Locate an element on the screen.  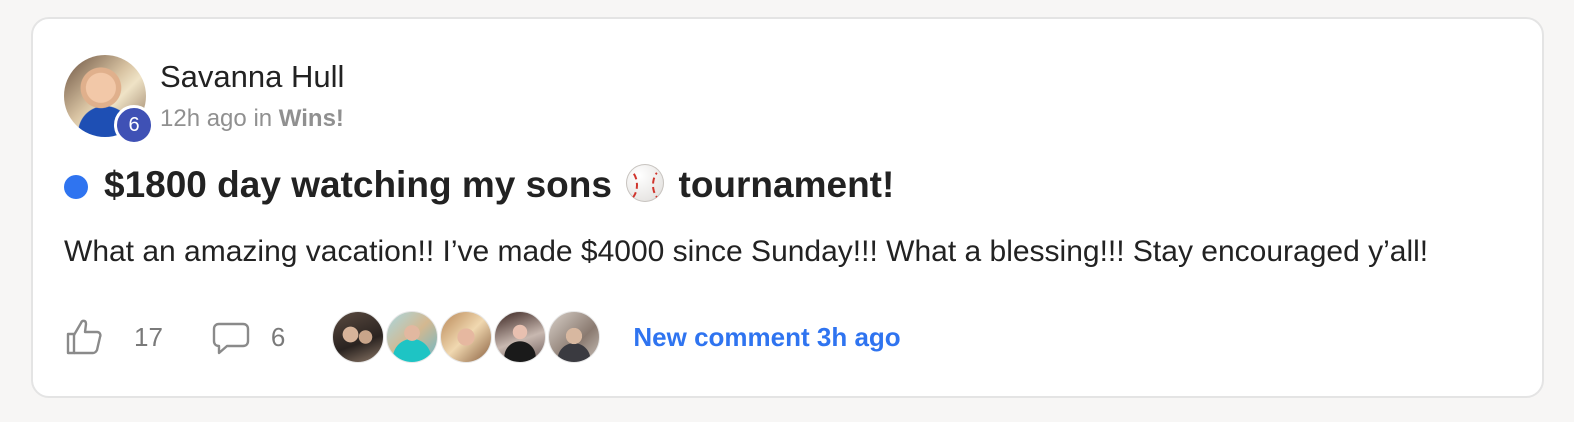
commenter-avatars is located at coordinates (467, 337).